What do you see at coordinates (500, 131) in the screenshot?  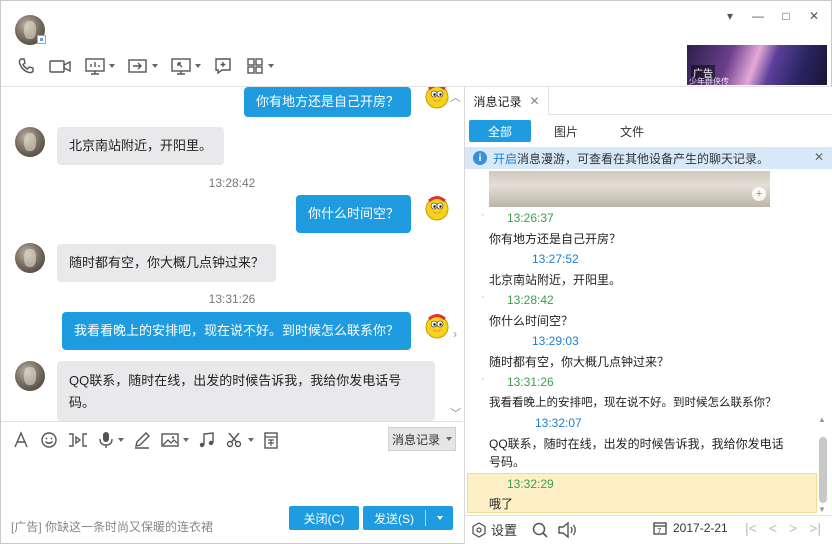 I see `filter-all: 全部` at bounding box center [500, 131].